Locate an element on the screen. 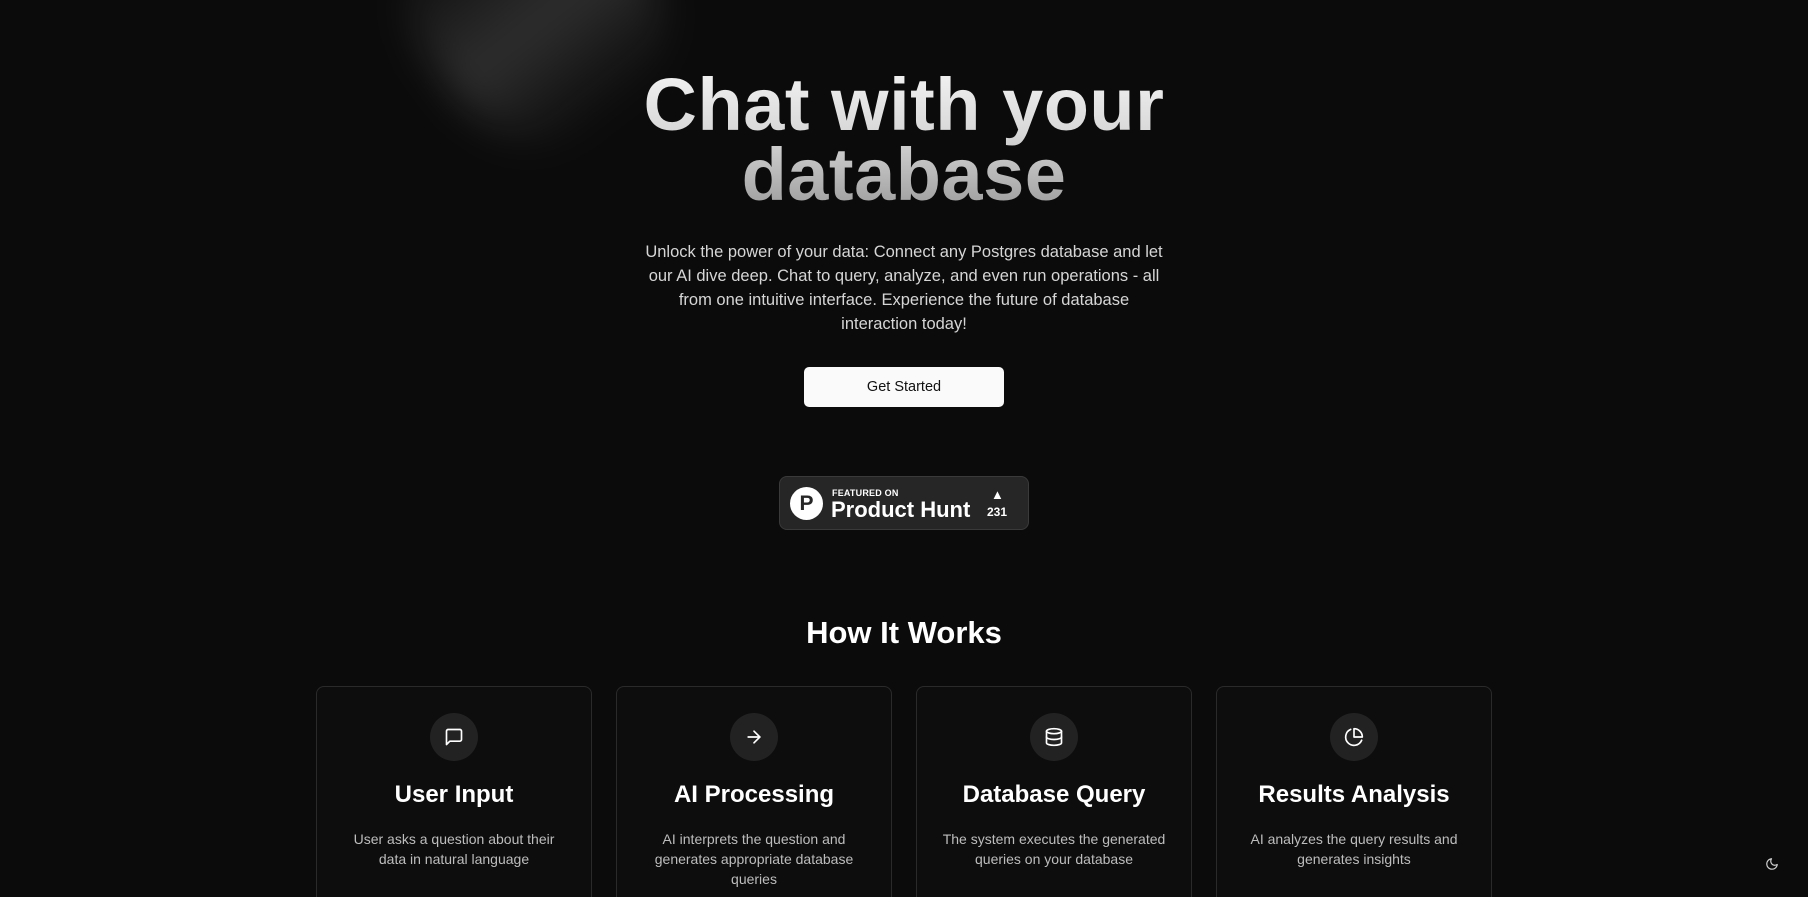  upvote-count: 231 is located at coordinates (997, 512).